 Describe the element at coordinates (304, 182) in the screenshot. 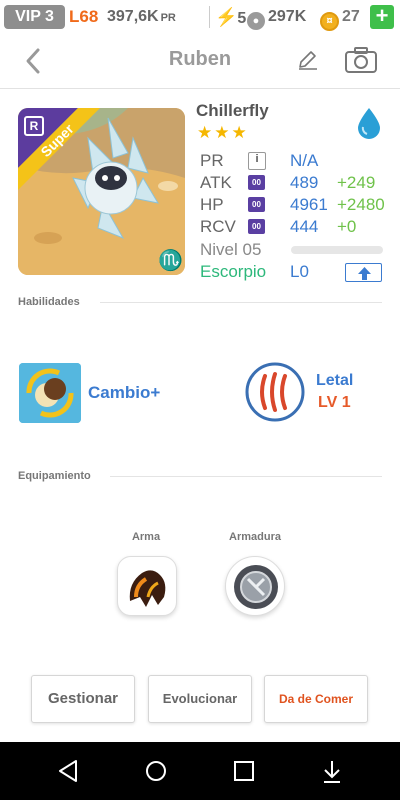

I see `stat-value: 489` at that location.